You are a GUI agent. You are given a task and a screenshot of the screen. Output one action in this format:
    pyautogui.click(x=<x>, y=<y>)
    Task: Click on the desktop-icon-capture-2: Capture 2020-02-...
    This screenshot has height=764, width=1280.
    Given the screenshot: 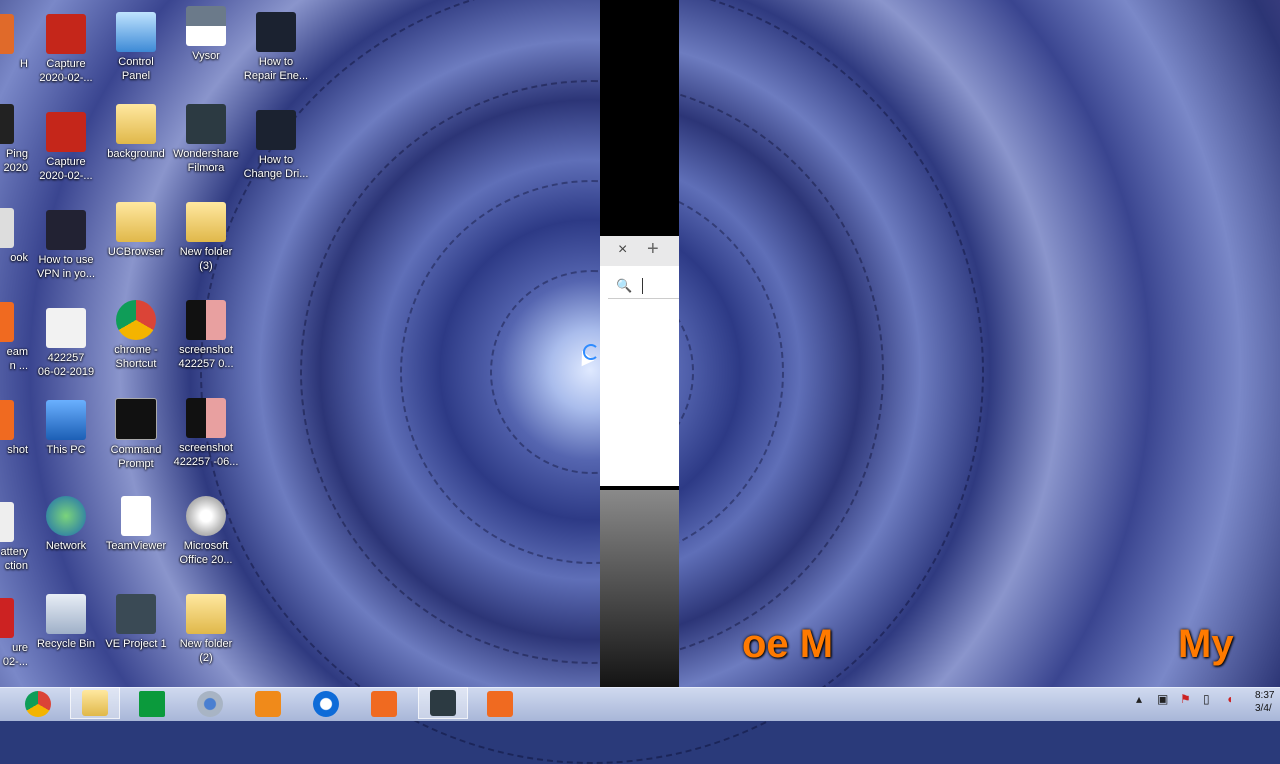 What is the action you would take?
    pyautogui.click(x=66, y=147)
    